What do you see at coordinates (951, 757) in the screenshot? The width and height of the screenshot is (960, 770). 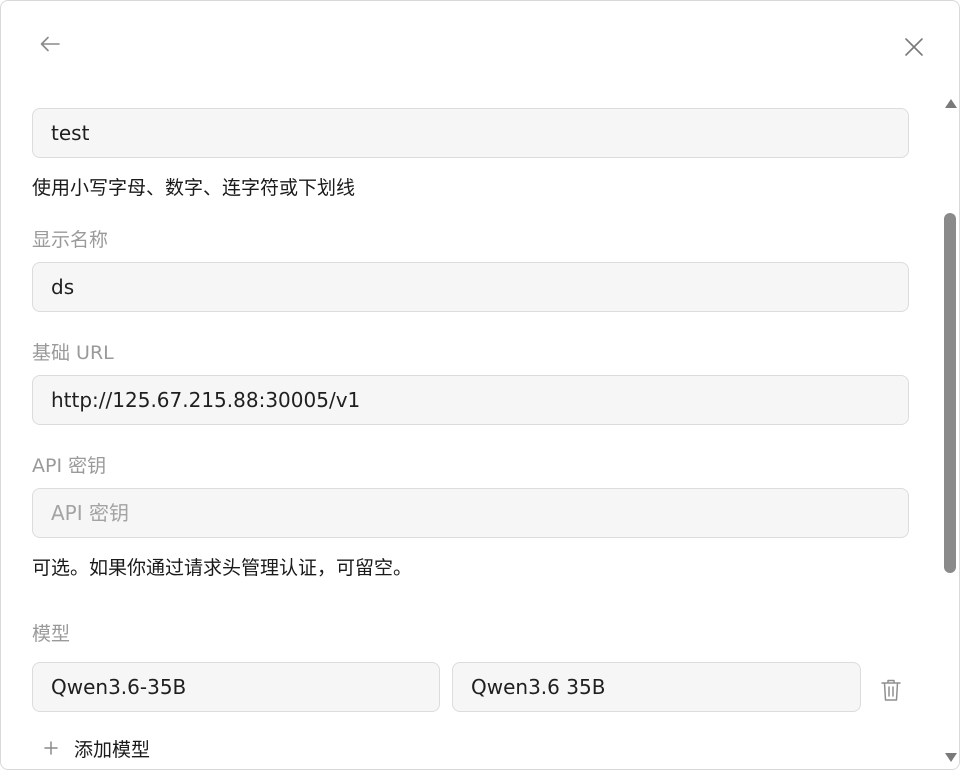 I see `scroll-down-arrow-icon` at bounding box center [951, 757].